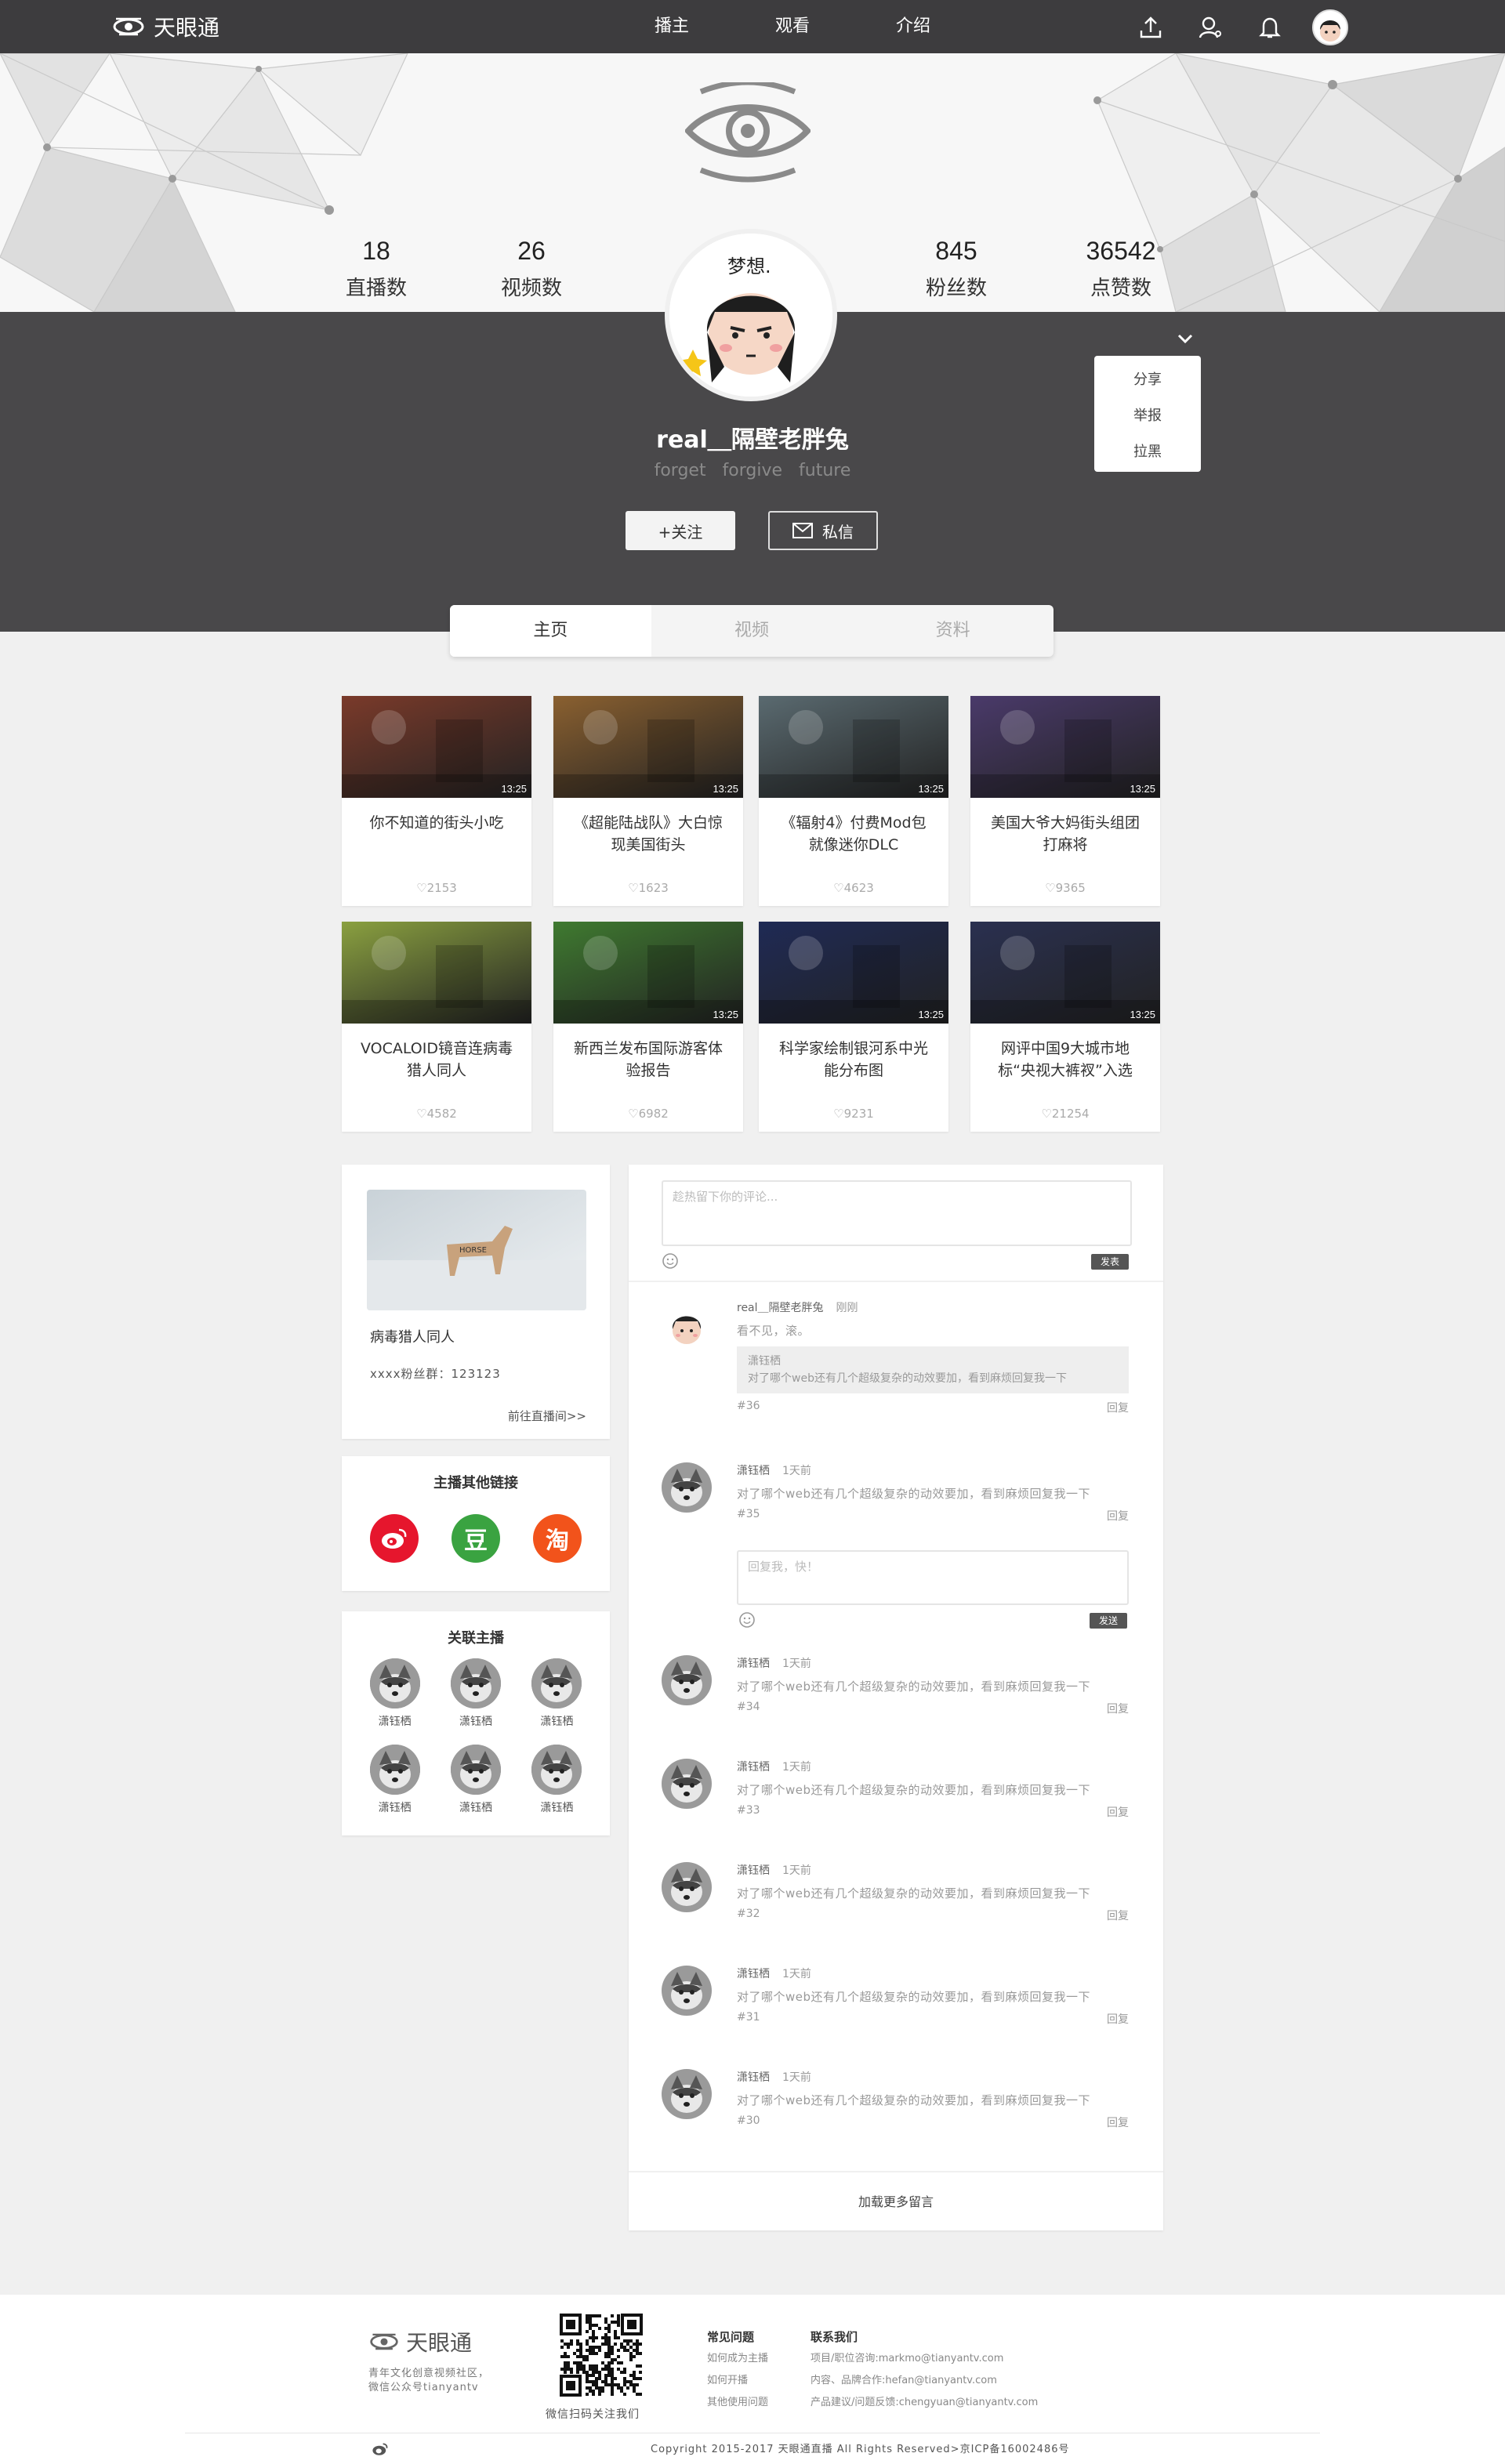  I want to click on video-card: 13:25 新西兰发布国际游客体验报告 ♡6982, so click(648, 1027).